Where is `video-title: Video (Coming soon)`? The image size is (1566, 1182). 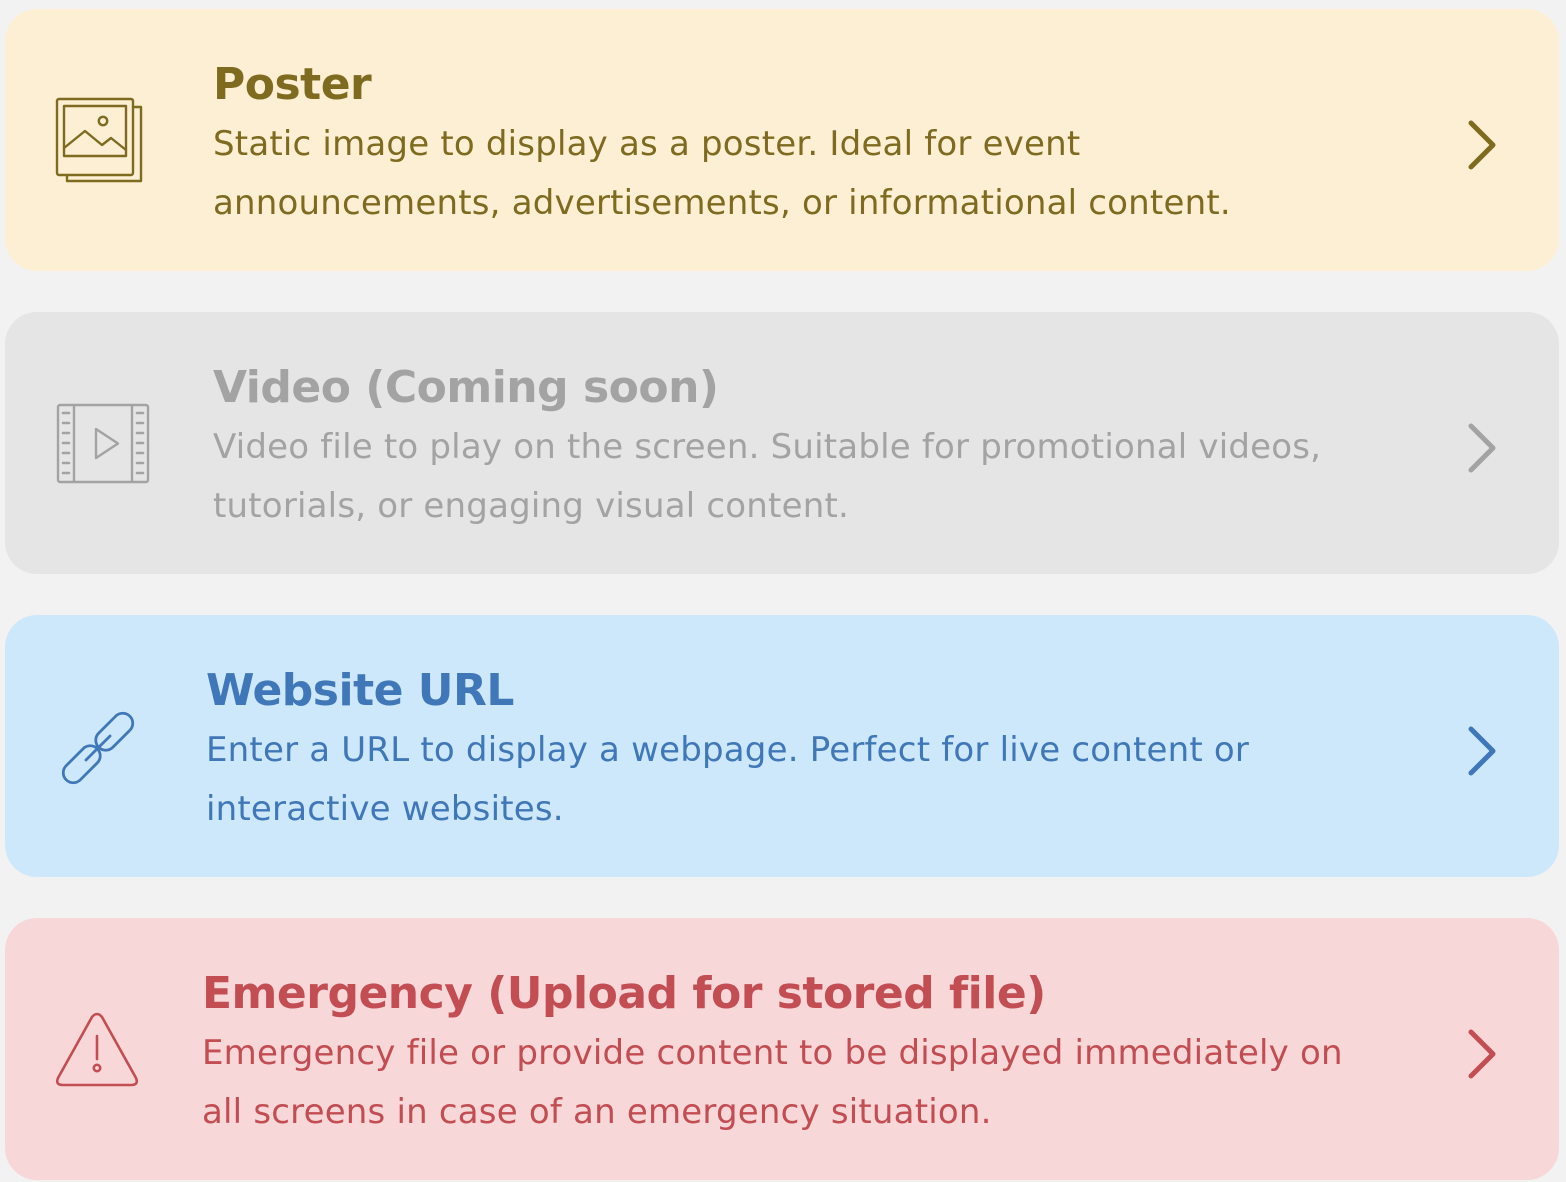 video-title: Video (Coming soon) is located at coordinates (466, 387).